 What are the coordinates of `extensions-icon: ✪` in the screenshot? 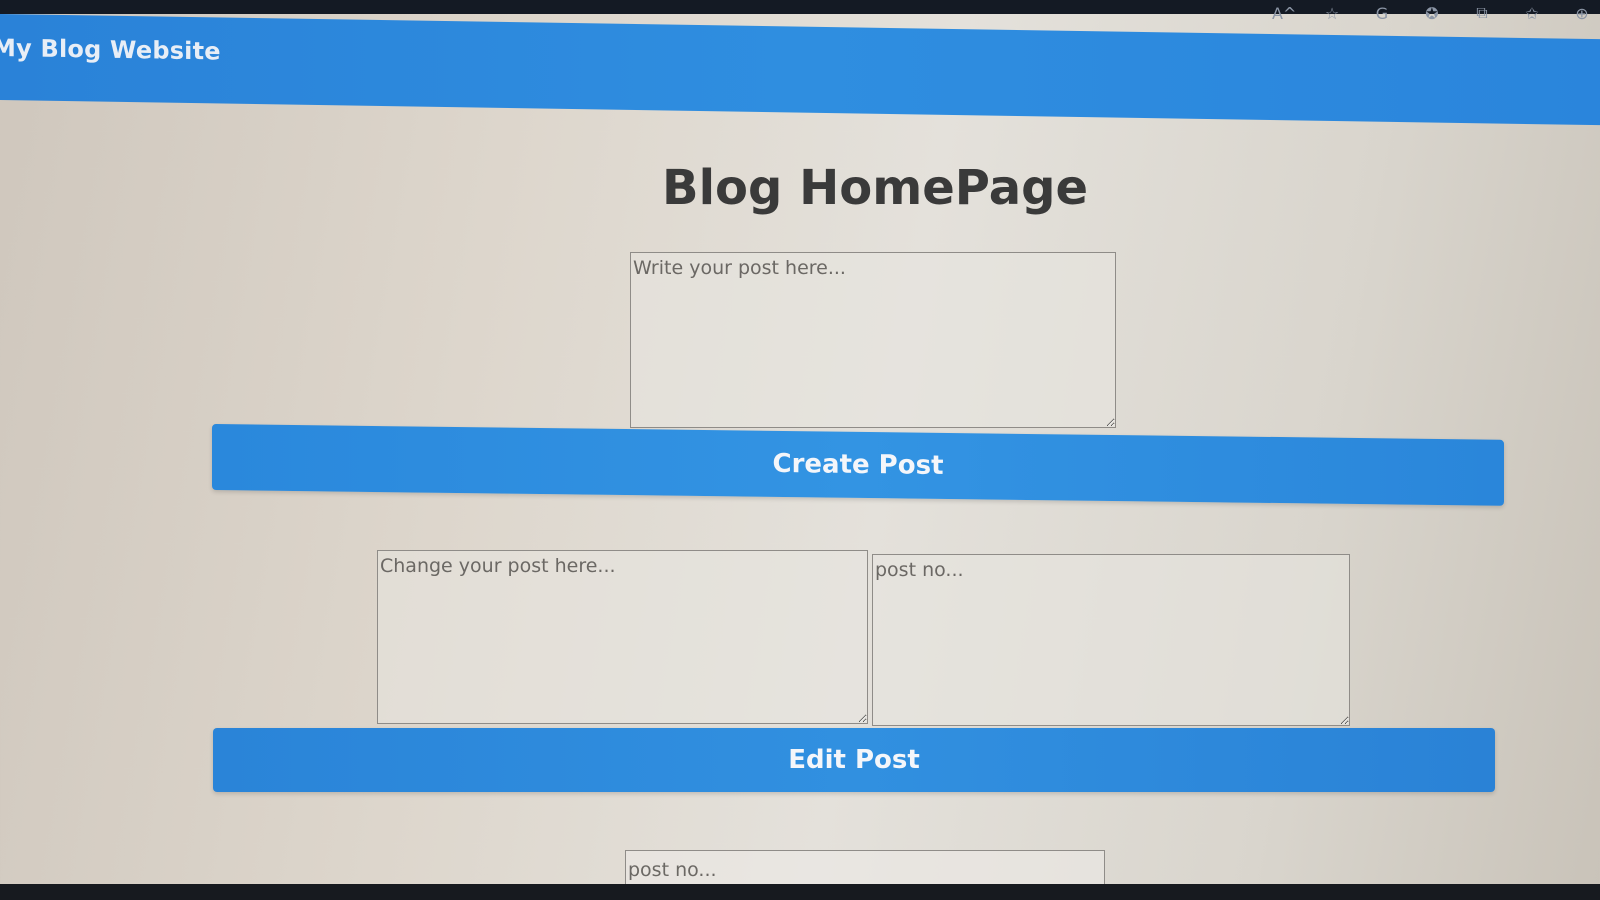 It's located at (1432, 13).